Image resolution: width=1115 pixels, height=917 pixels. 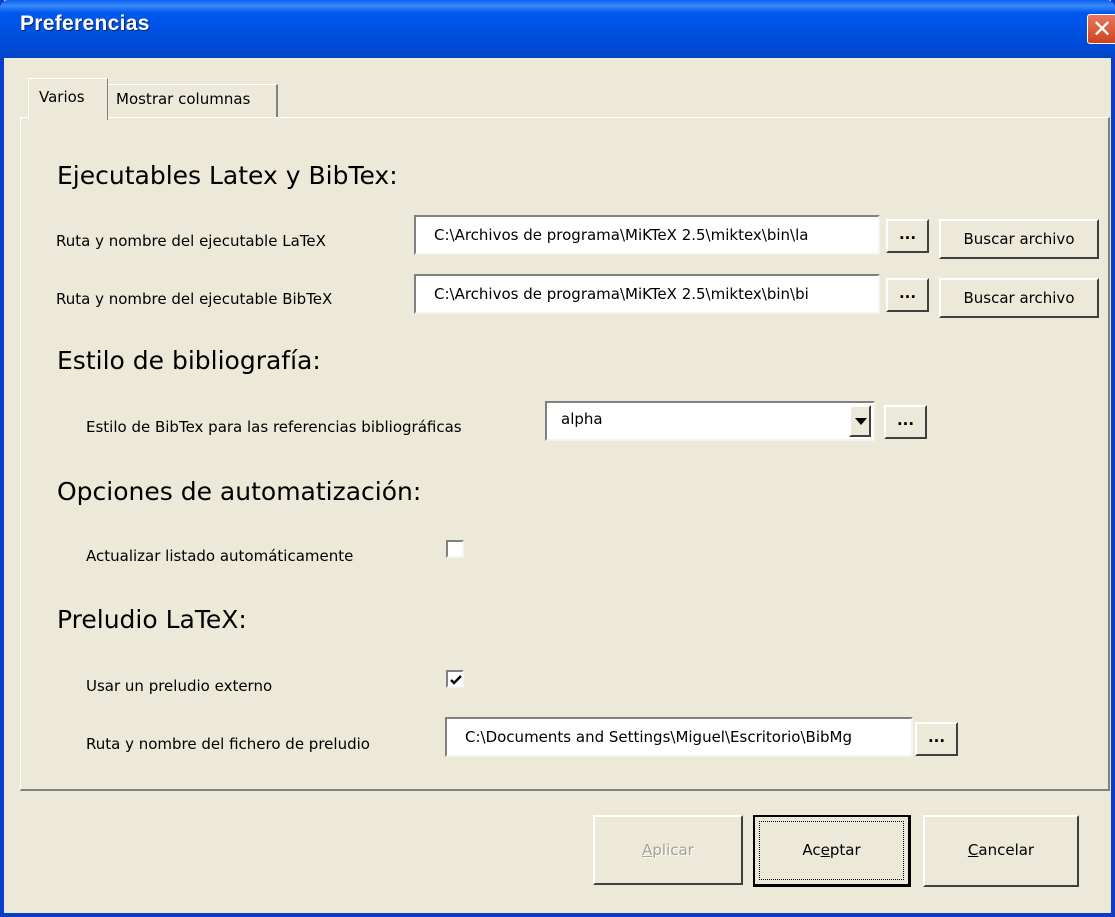 What do you see at coordinates (194, 299) in the screenshot?
I see `bibtex-path-label: Ruta y nombre del ejecutable BibTeX` at bounding box center [194, 299].